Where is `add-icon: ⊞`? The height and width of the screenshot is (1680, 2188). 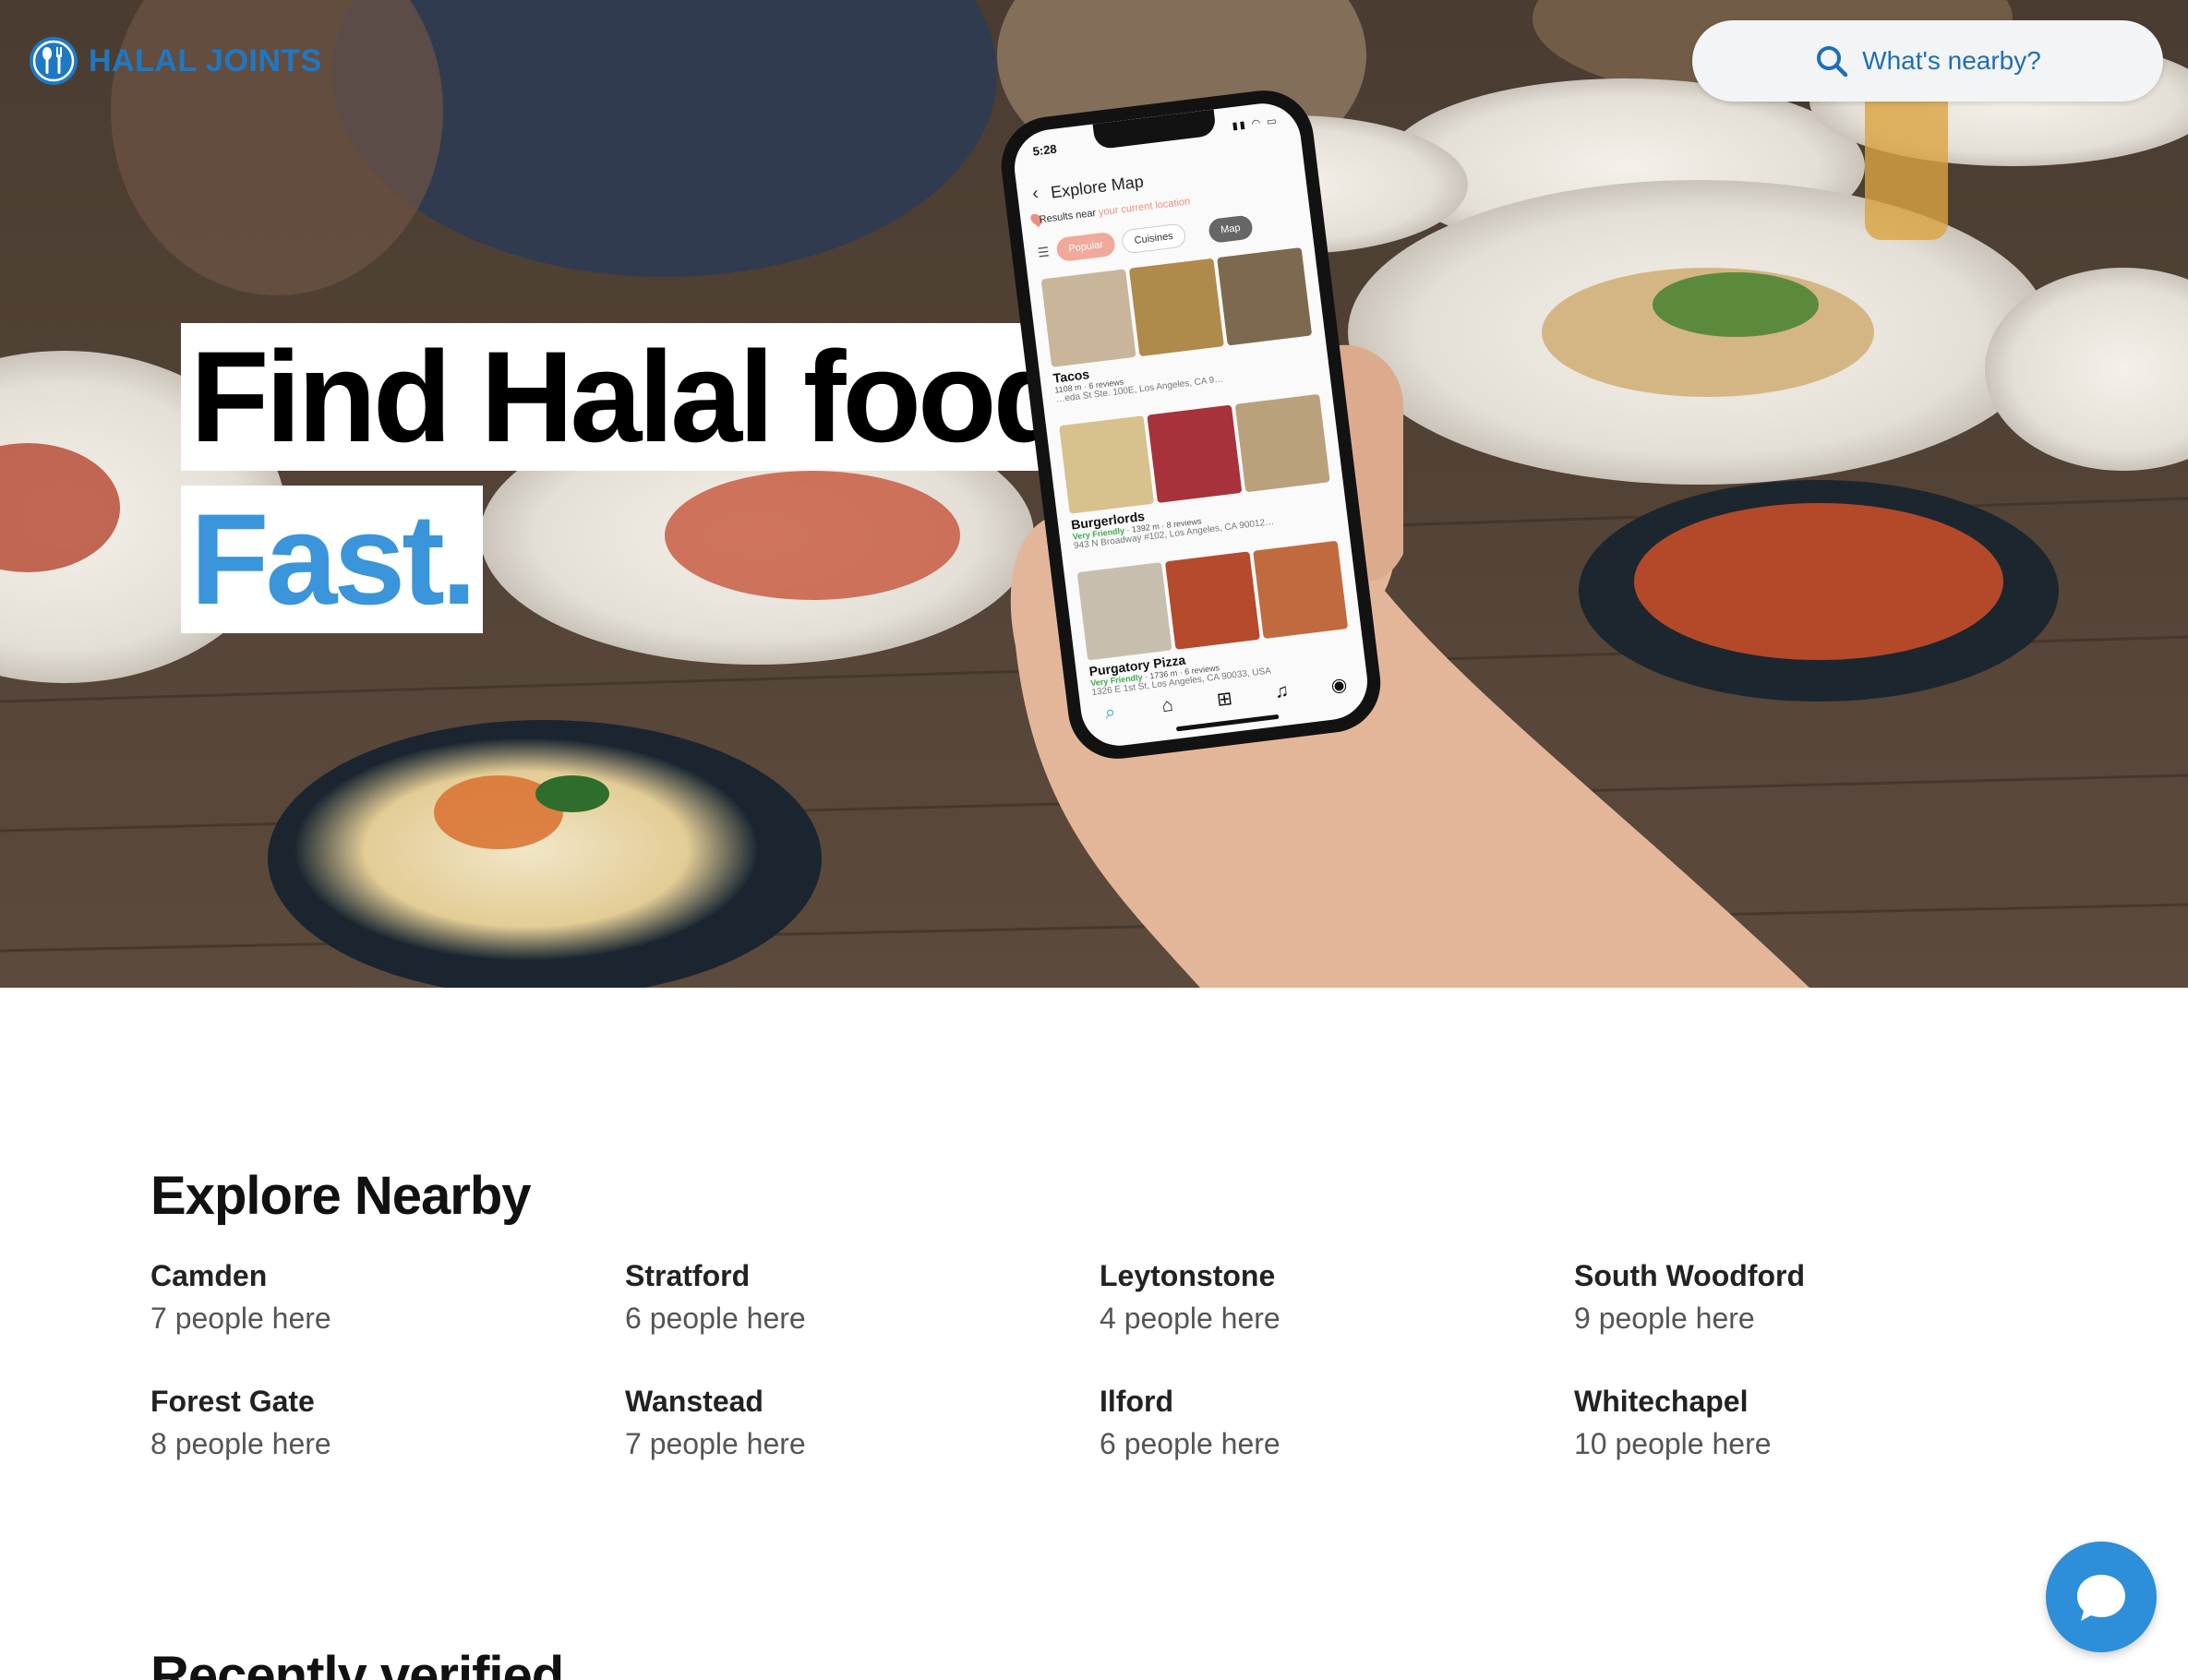
add-icon: ⊞ is located at coordinates (1224, 699).